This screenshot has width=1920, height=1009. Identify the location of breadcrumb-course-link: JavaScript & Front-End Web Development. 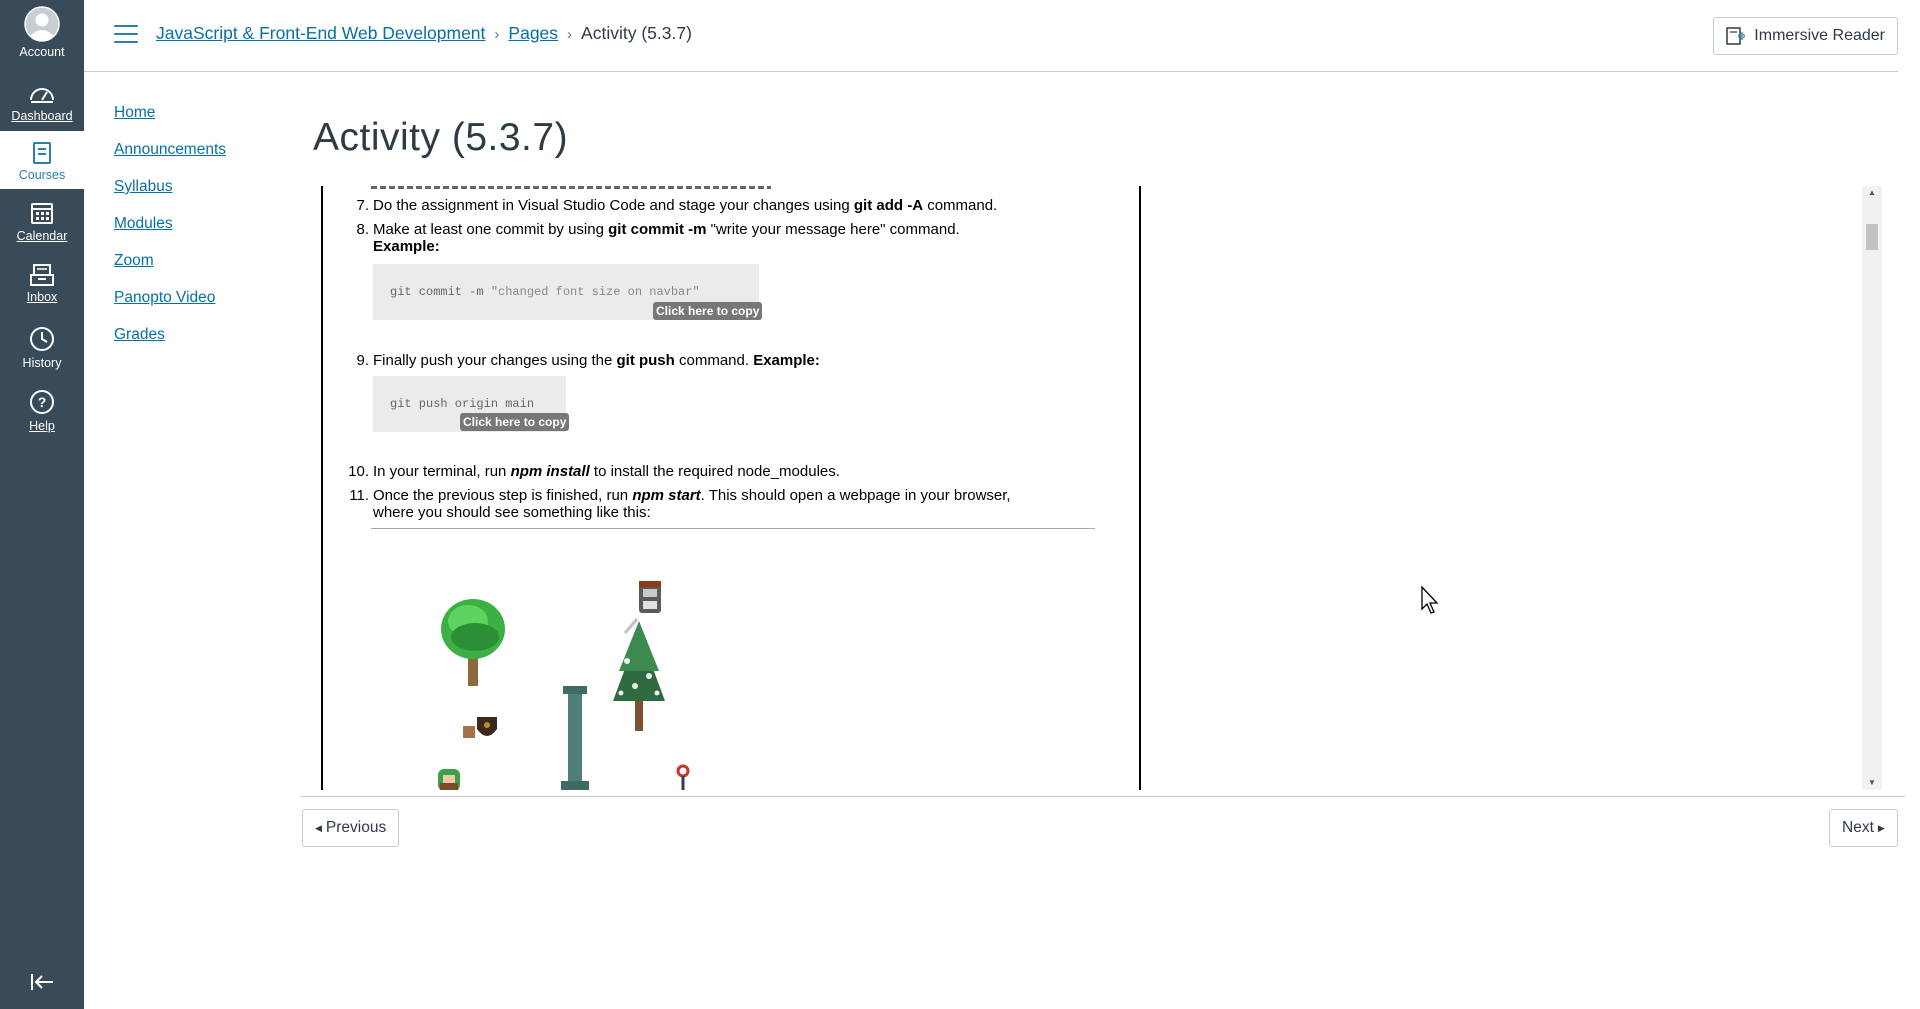
(320, 33).